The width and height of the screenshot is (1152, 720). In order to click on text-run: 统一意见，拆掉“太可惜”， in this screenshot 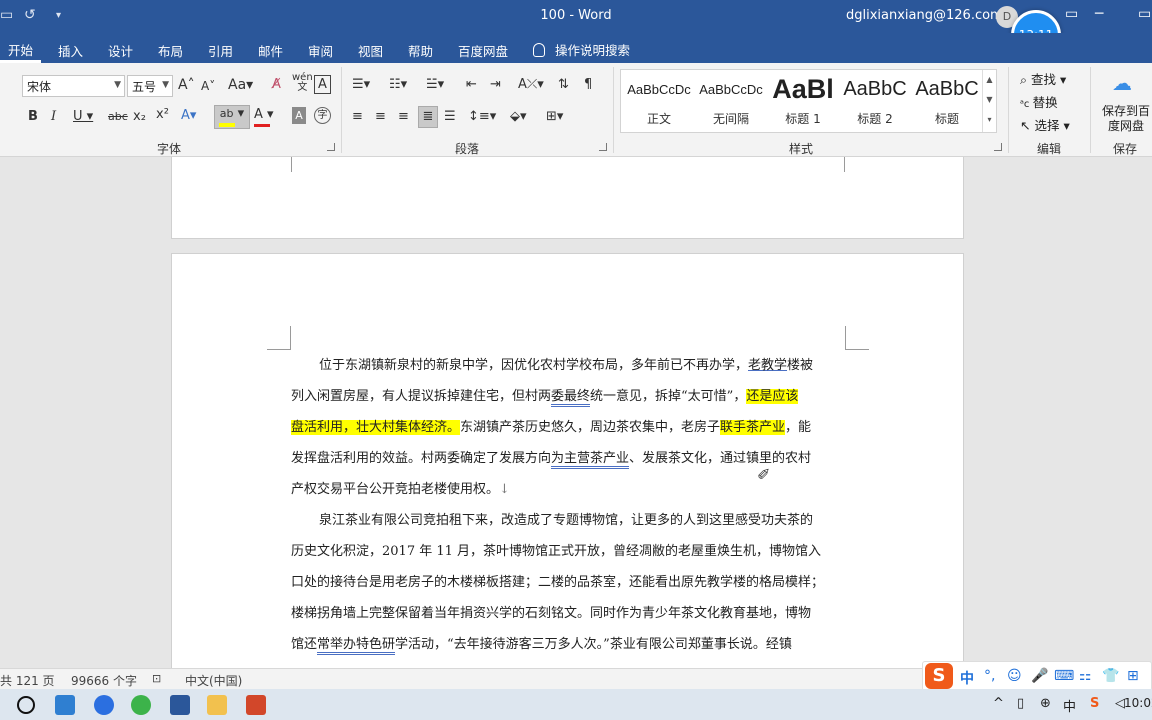, I will do `click(668, 396)`.